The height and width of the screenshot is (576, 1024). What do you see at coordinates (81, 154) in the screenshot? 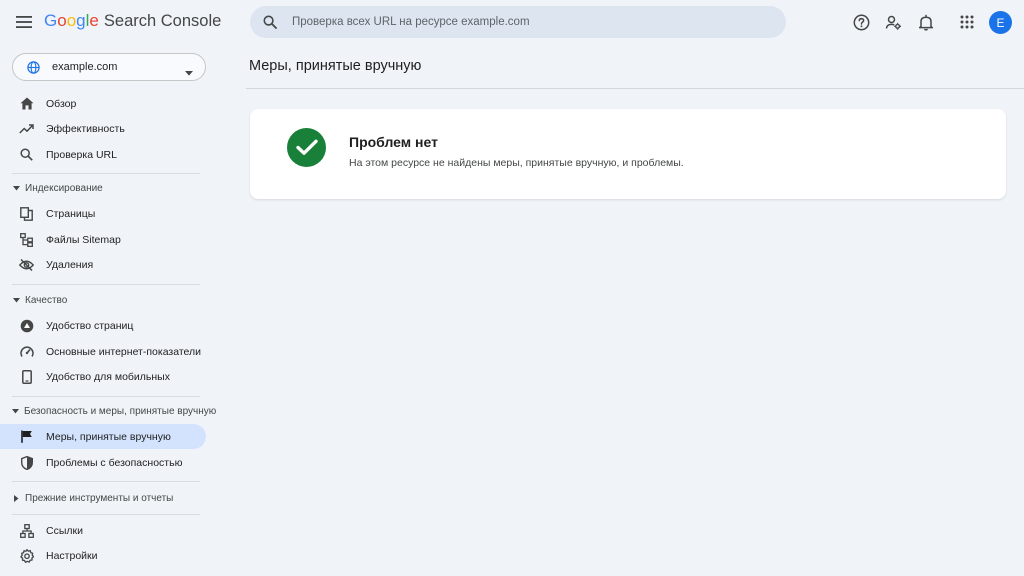
I see `sidebar-item-label: Проверка URL` at bounding box center [81, 154].